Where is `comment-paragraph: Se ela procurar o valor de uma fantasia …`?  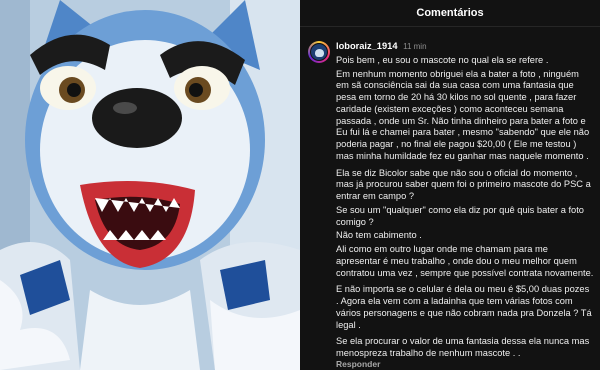
comment-paragraph: Se ela procurar o valor de uma fantasia … is located at coordinates (463, 347).